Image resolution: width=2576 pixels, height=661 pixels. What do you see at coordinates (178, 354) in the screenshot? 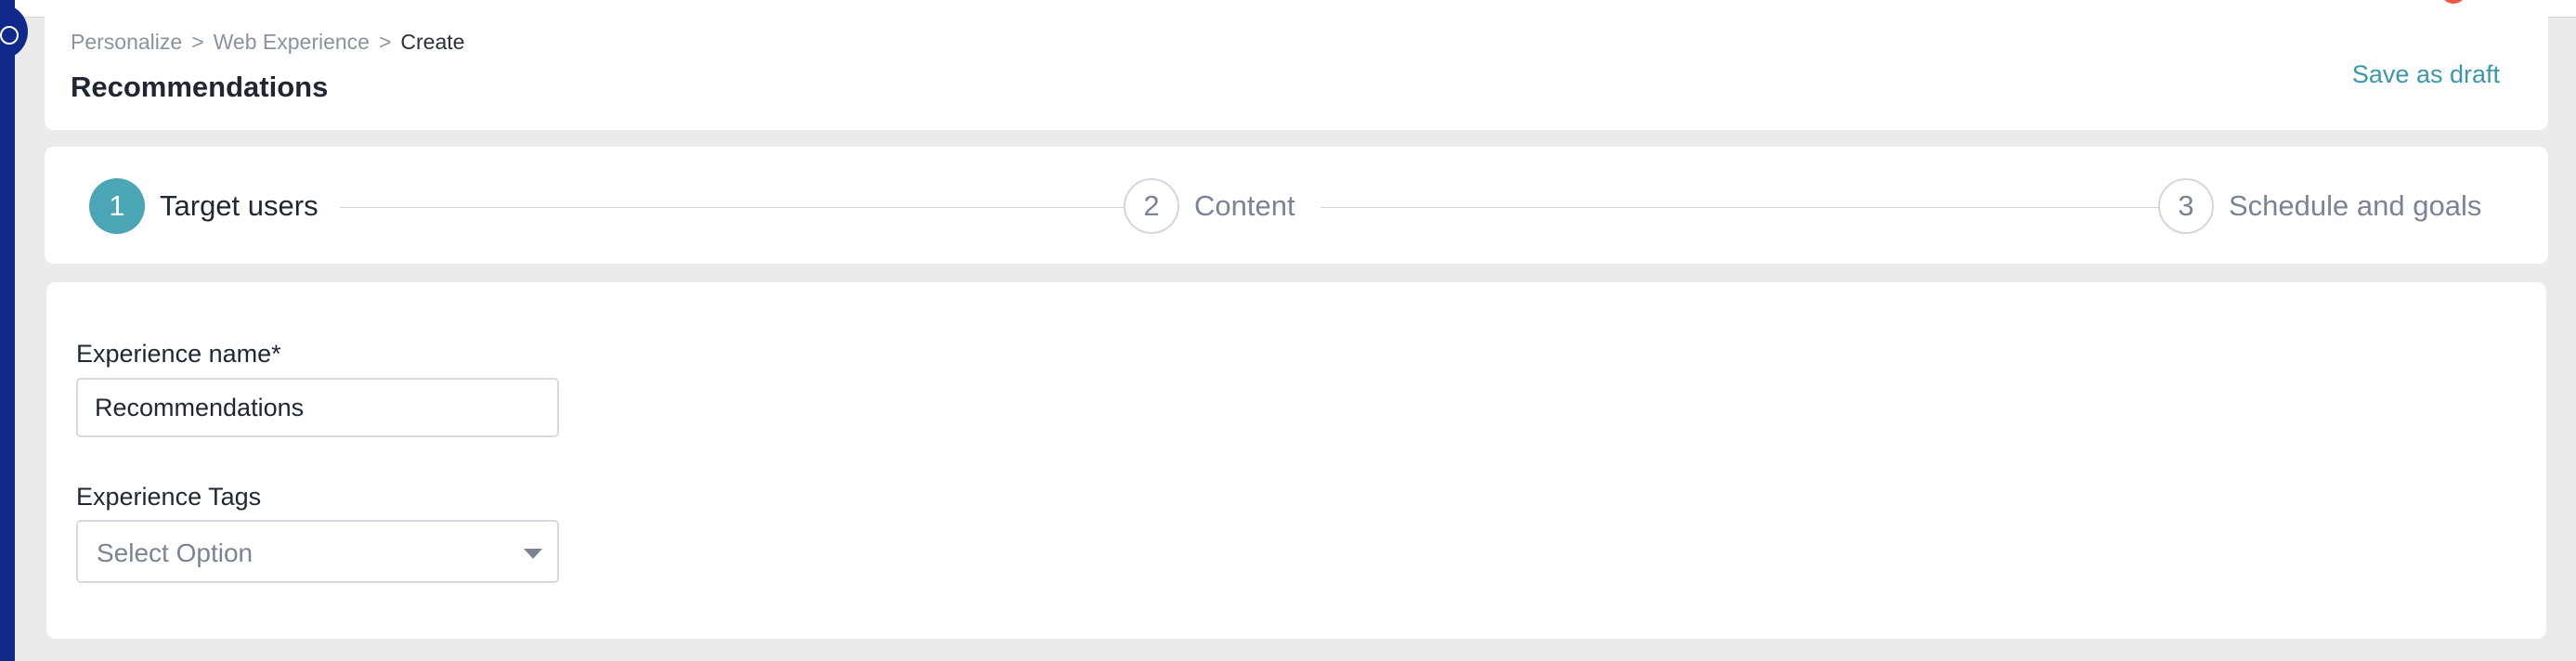
I see `experience-name-label: Experience name*` at bounding box center [178, 354].